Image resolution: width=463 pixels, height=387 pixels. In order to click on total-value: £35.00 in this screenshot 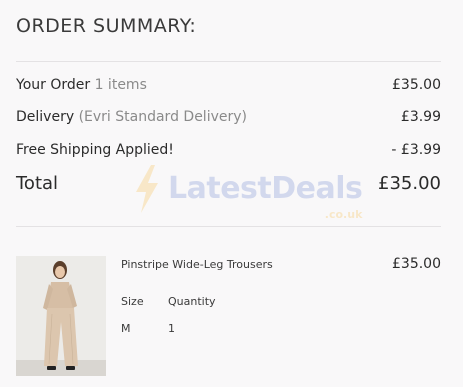, I will do `click(409, 183)`.